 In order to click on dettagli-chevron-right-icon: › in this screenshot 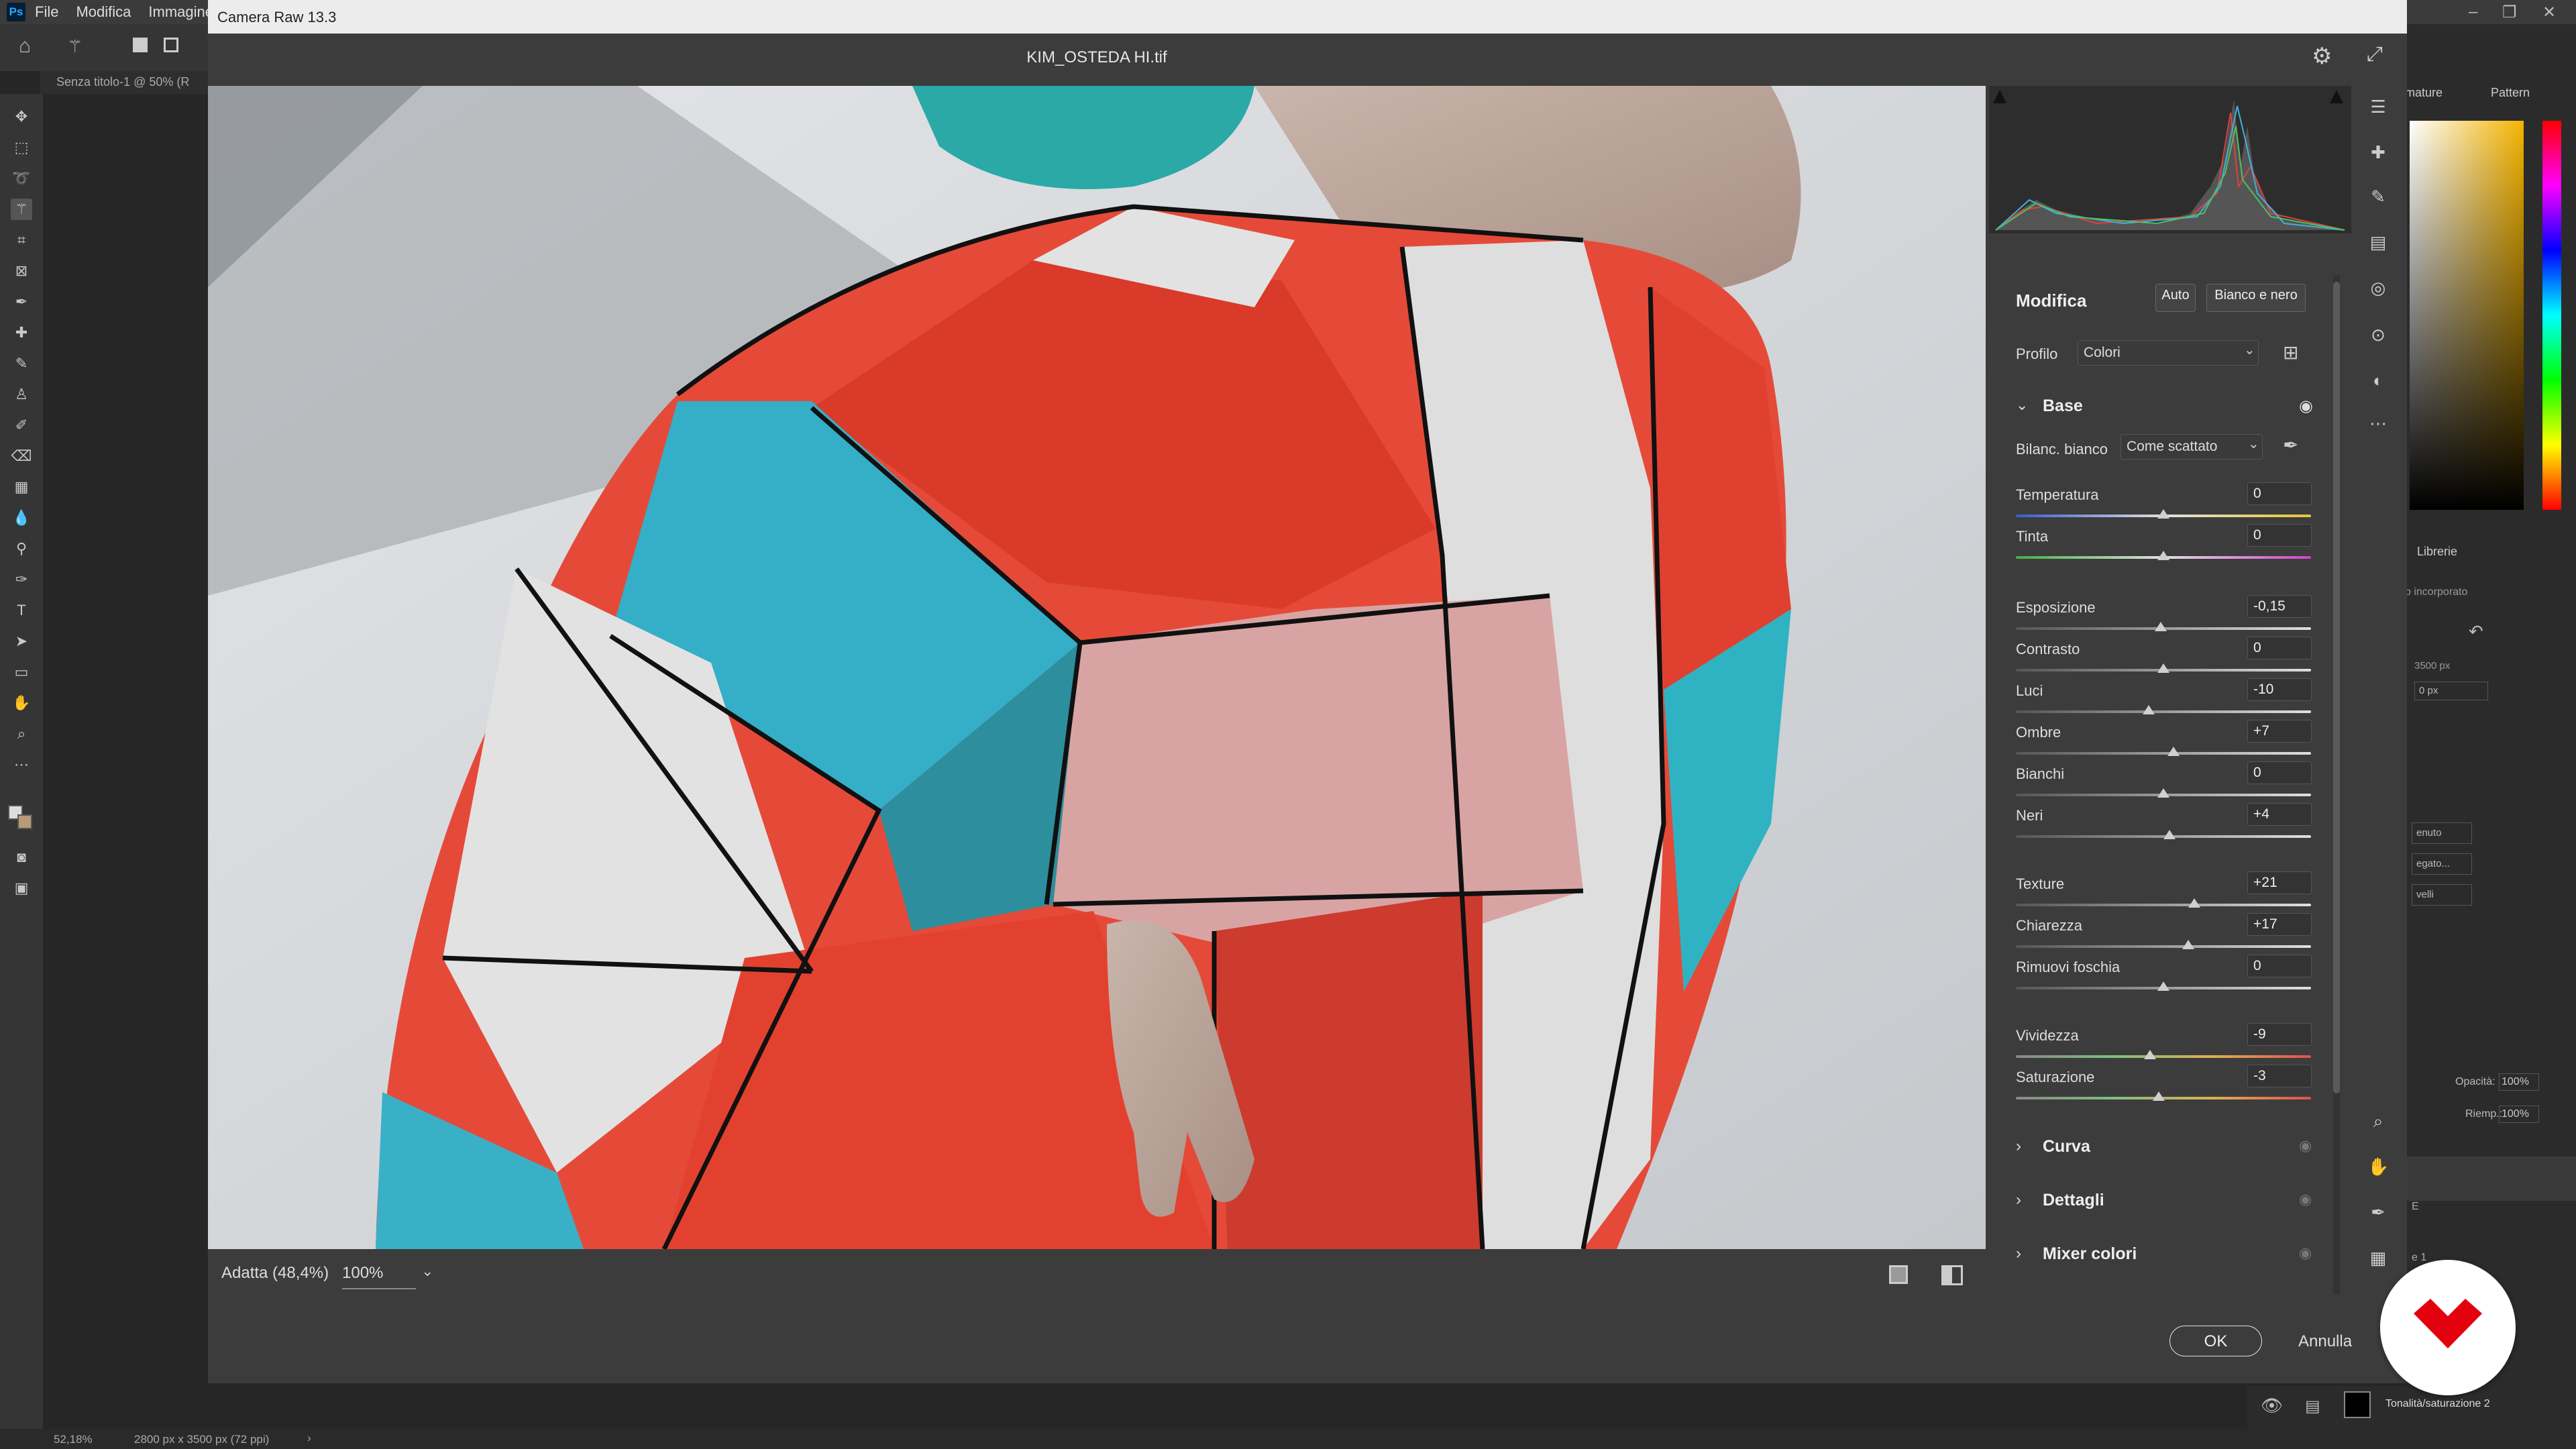, I will do `click(2018, 1200)`.